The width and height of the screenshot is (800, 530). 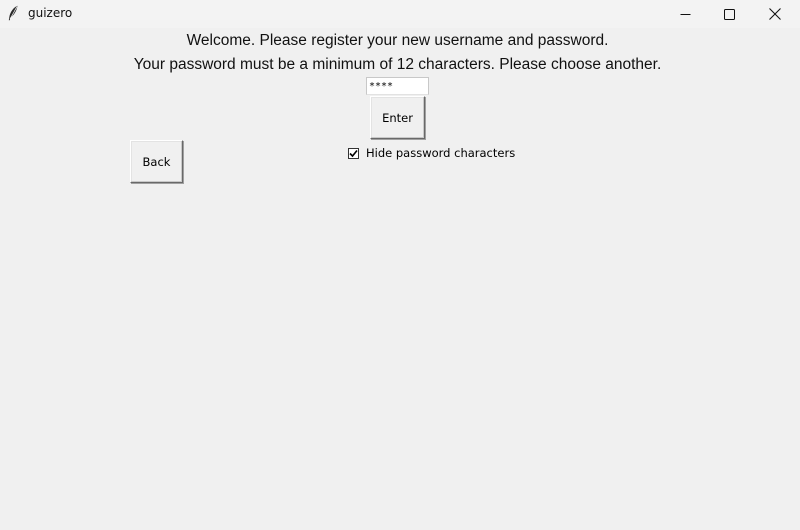 I want to click on password-input, so click(x=397, y=86).